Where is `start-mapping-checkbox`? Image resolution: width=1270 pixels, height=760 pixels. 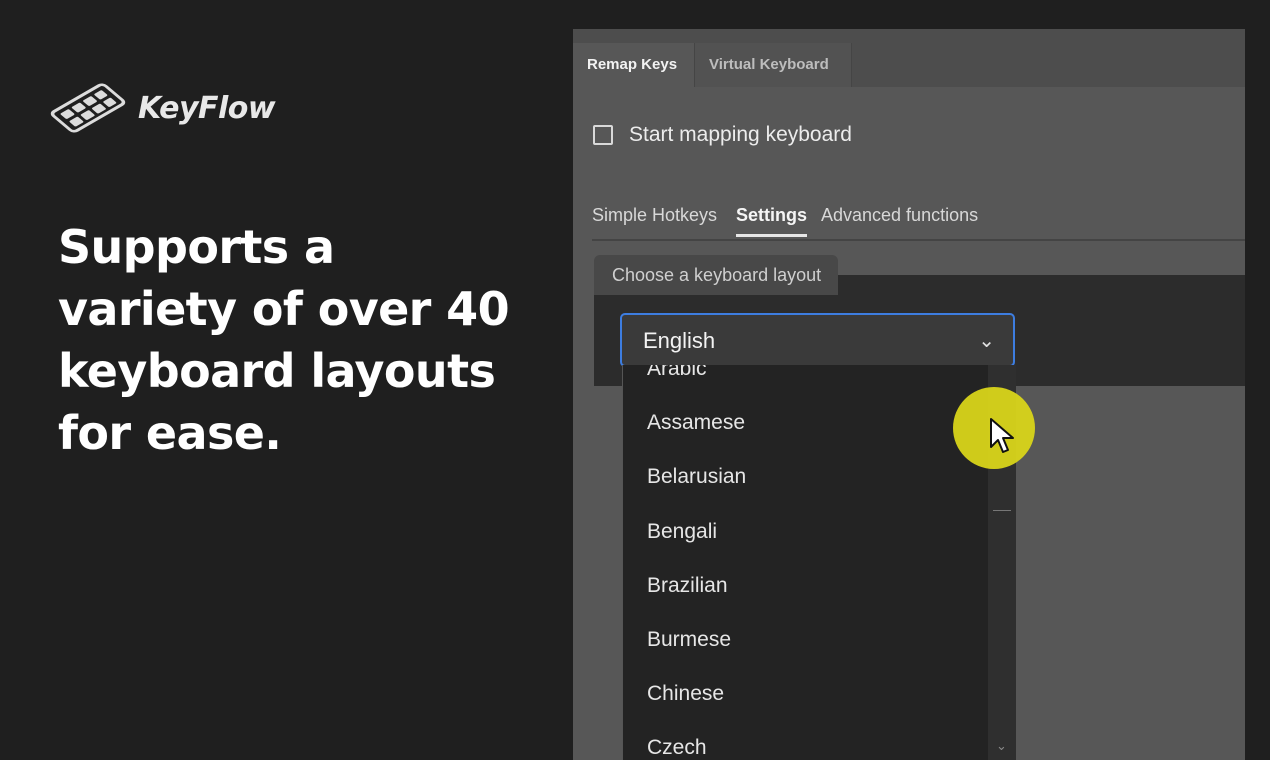 start-mapping-checkbox is located at coordinates (603, 135).